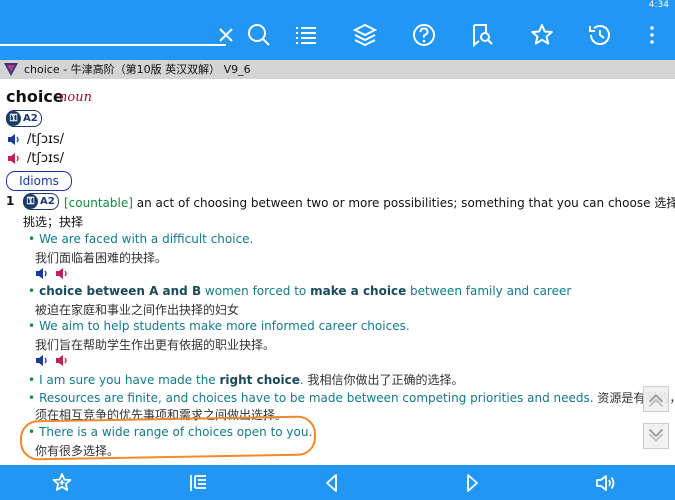 This screenshot has width=675, height=500. I want to click on example-4-en-pre: I am sure you have made the, so click(129, 380).